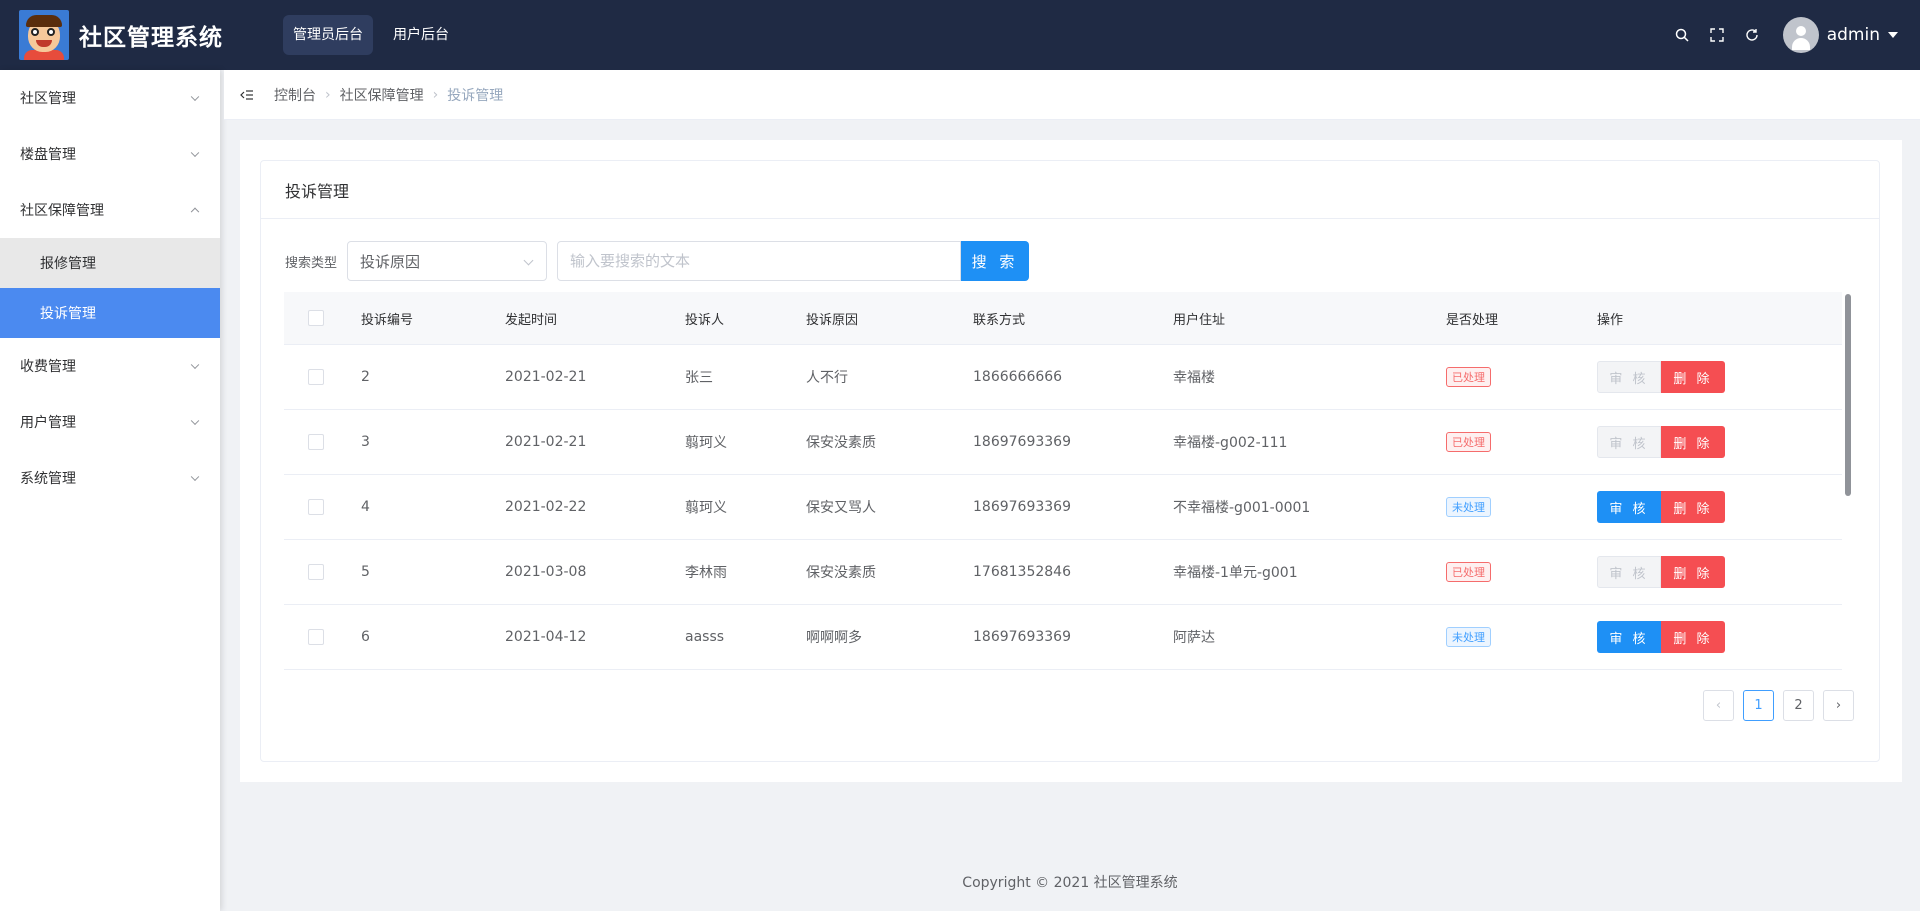 The height and width of the screenshot is (911, 1920). I want to click on cell-user: 张三, so click(699, 378).